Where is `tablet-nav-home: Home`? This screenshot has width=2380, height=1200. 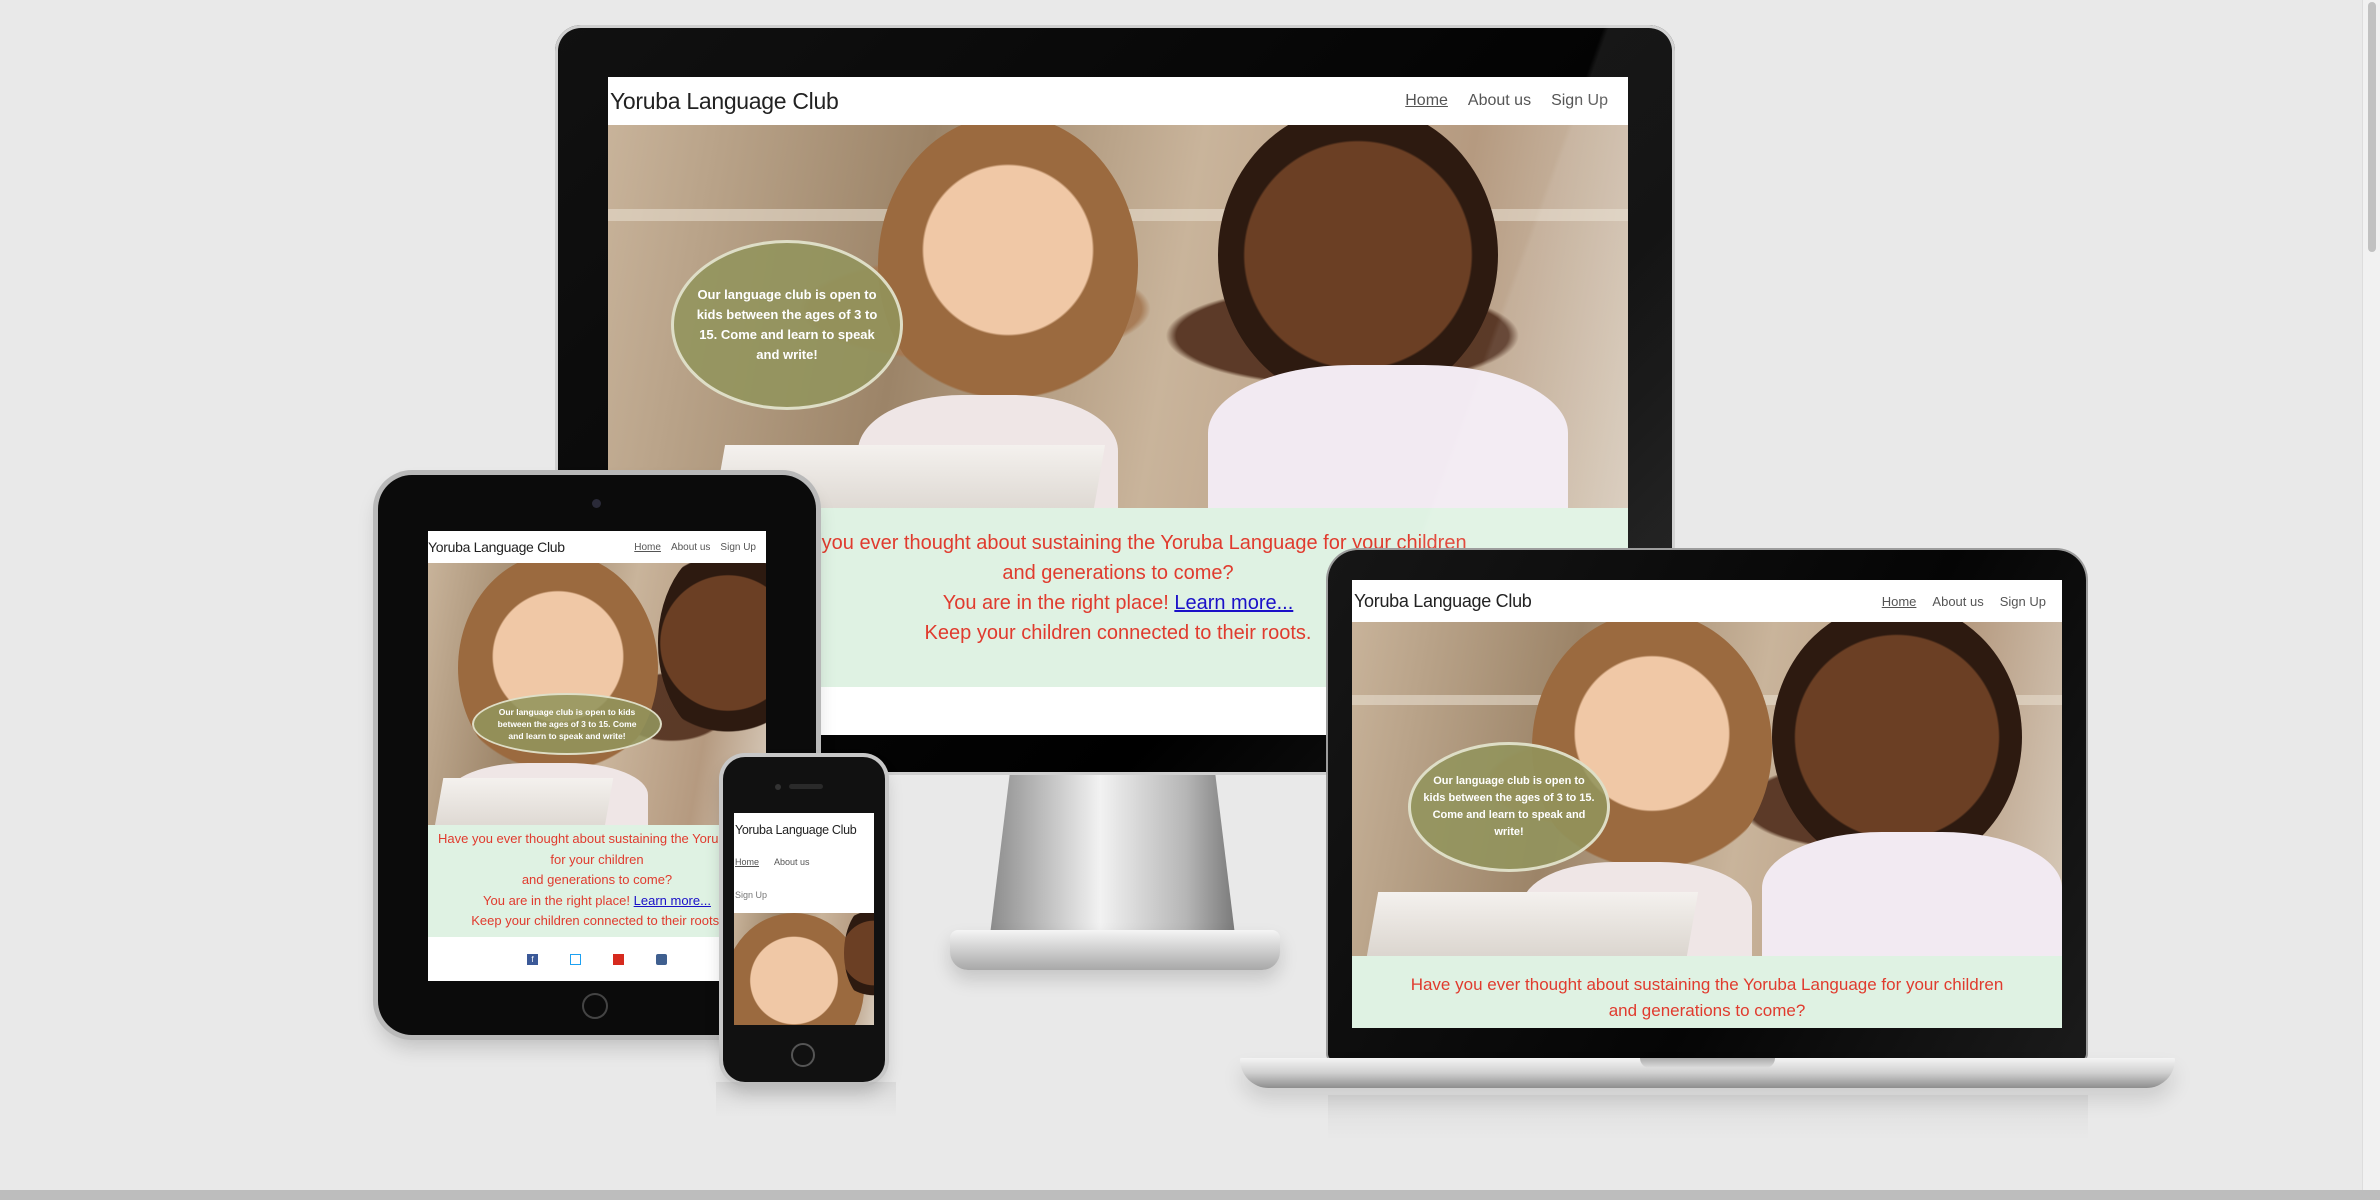
tablet-nav-home: Home is located at coordinates (647, 547).